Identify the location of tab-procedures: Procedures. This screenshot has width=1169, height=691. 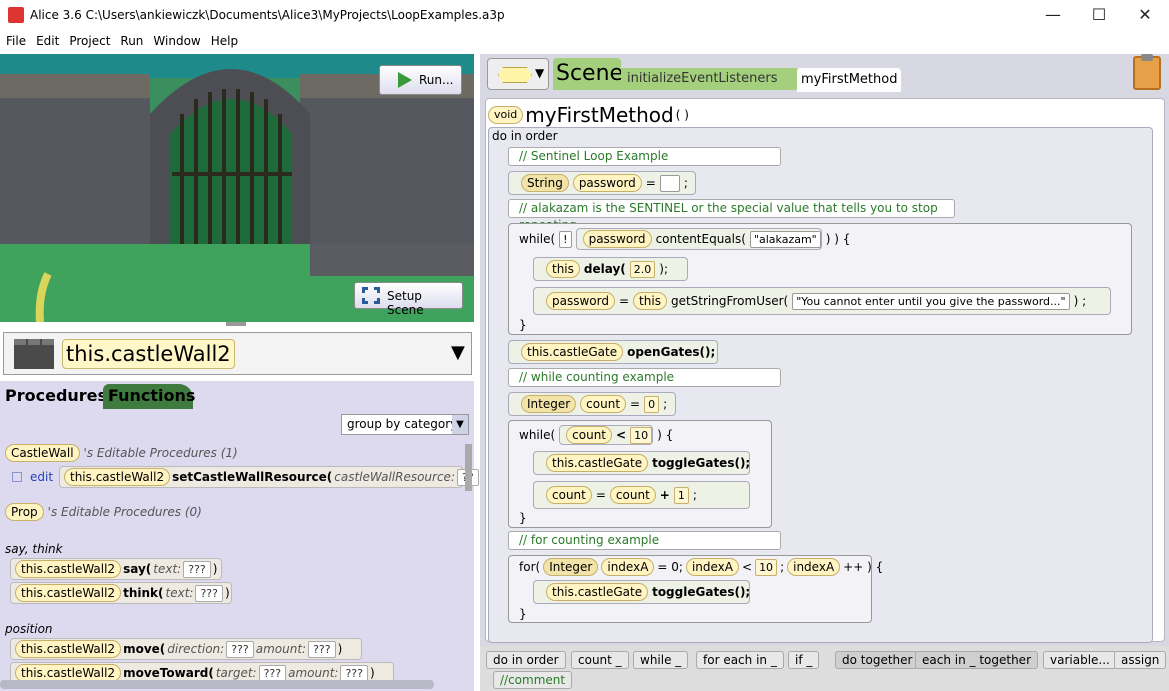
(53, 397).